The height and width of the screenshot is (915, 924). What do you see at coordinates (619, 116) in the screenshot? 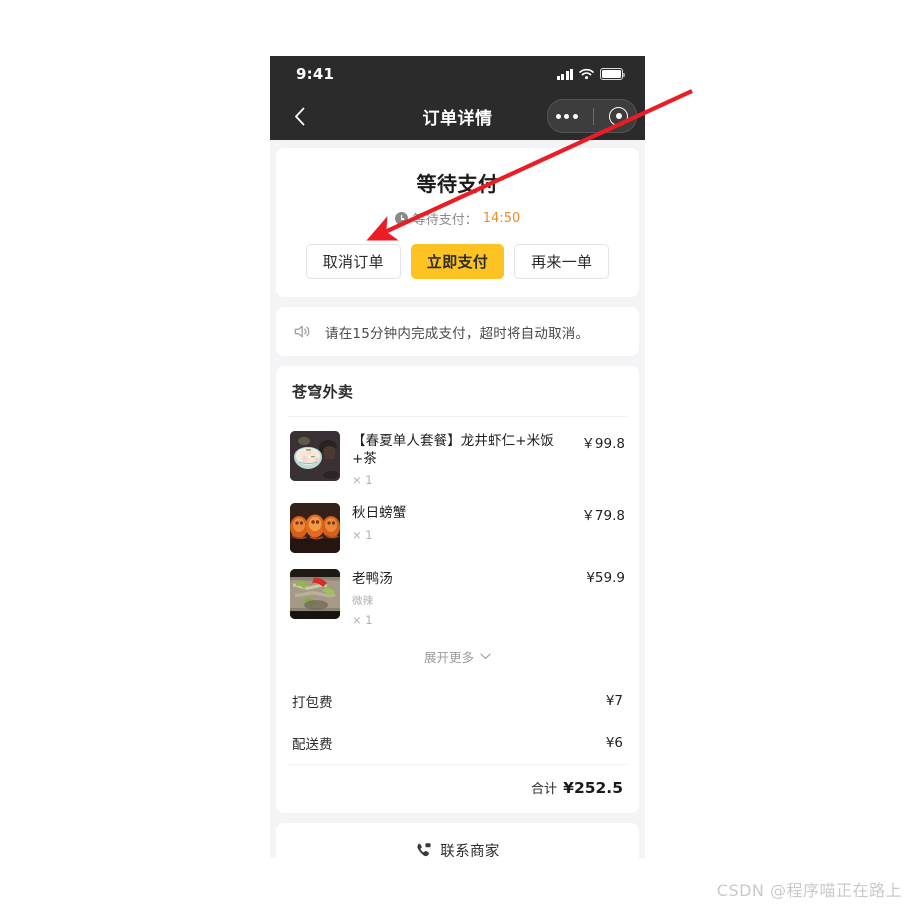
I see `target-circle-icon` at bounding box center [619, 116].